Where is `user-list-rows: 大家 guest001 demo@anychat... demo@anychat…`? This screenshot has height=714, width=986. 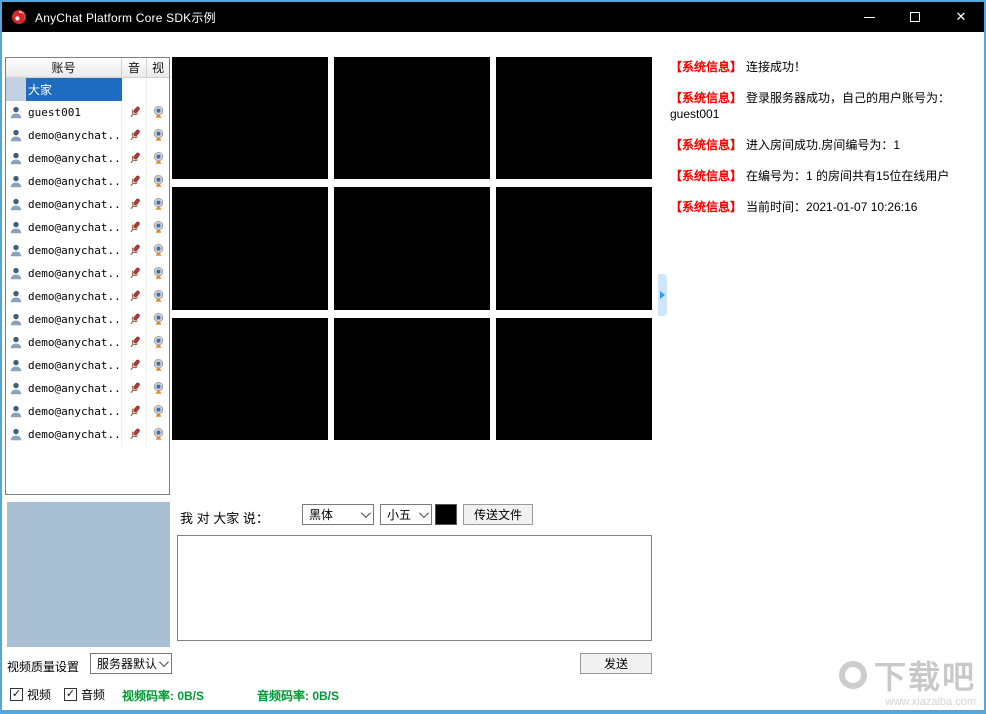
user-list-rows: 大家 guest001 demo@anychat... demo@anychat… is located at coordinates (87, 262).